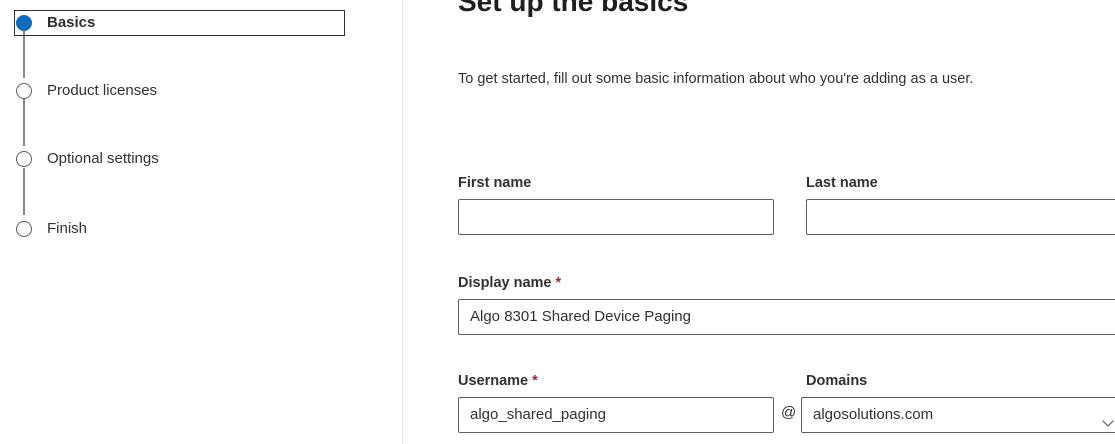  Describe the element at coordinates (1108, 418) in the screenshot. I see `chevron-down-icon` at that location.